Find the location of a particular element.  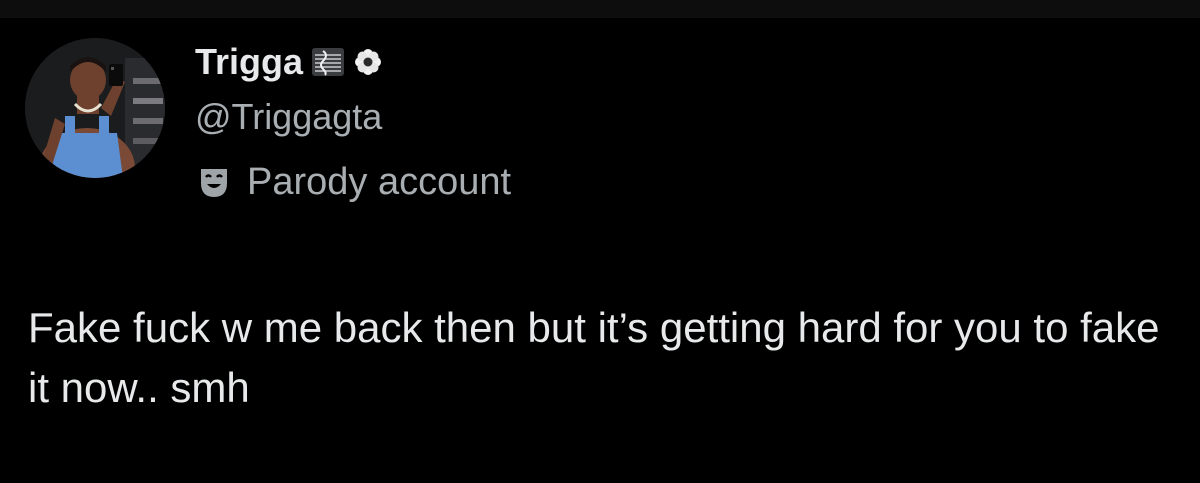

flower-emoji-icon is located at coordinates (368, 62).